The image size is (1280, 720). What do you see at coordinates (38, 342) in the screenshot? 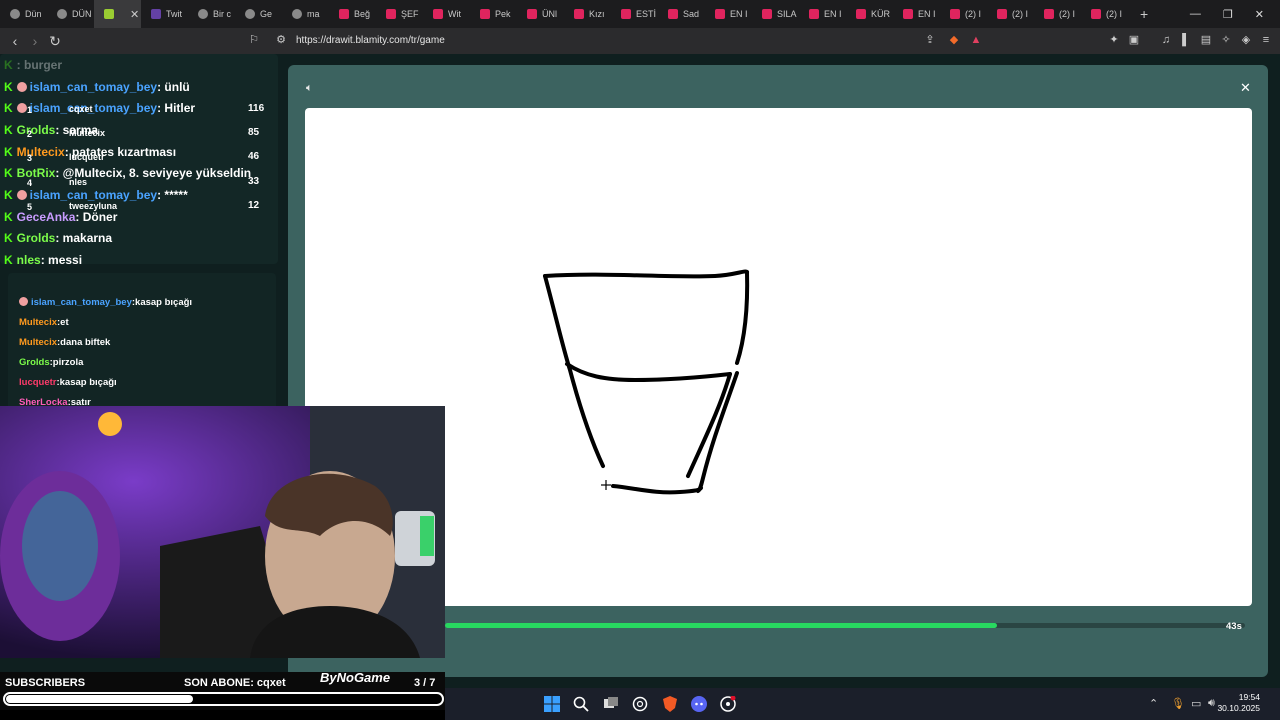
I see `guess-username: Multecix` at bounding box center [38, 342].